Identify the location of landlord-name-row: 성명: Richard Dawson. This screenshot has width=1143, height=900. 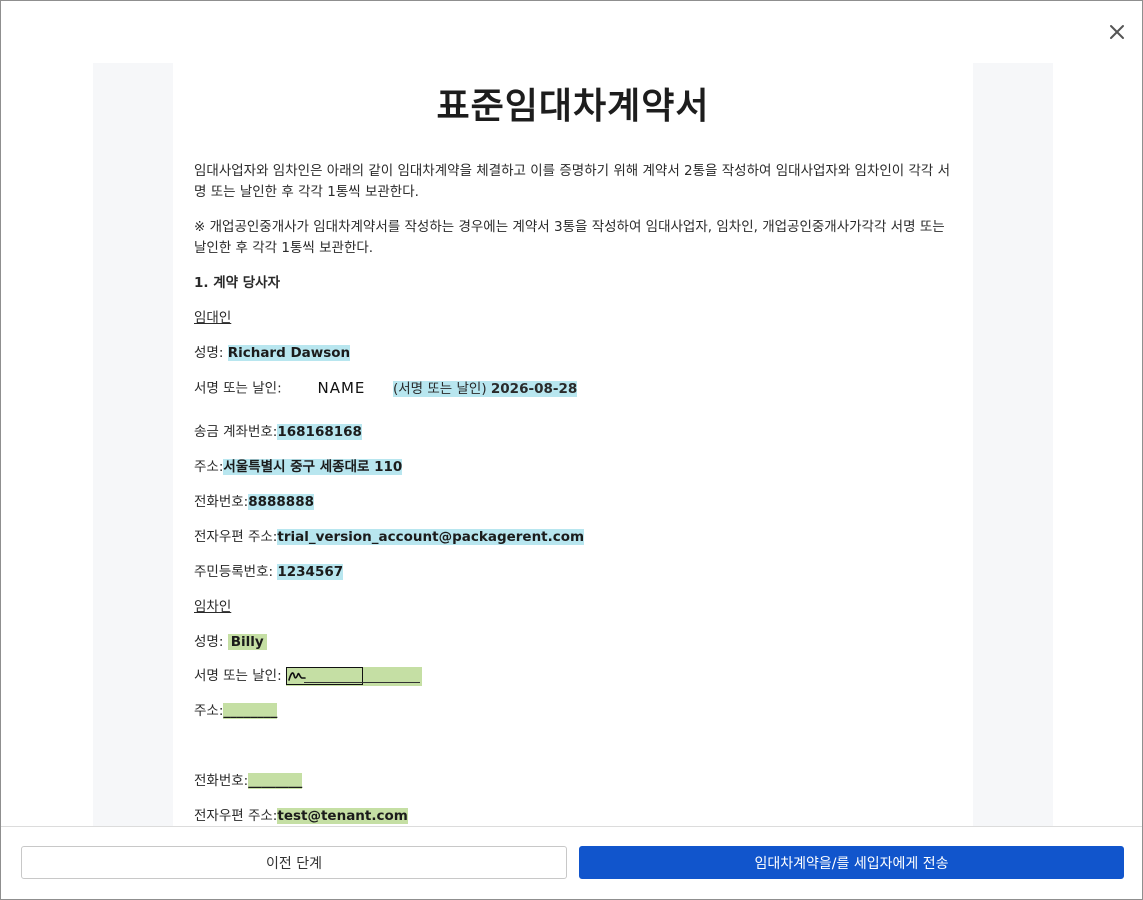
(272, 353).